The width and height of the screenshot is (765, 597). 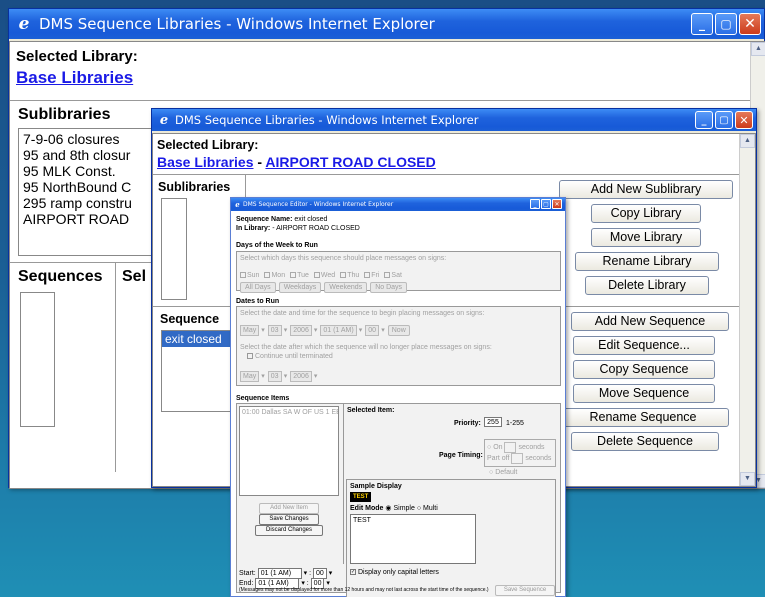 I want to click on edit-mode: Edit Mode ◉ Simple ○ Multi, so click(x=394, y=508).